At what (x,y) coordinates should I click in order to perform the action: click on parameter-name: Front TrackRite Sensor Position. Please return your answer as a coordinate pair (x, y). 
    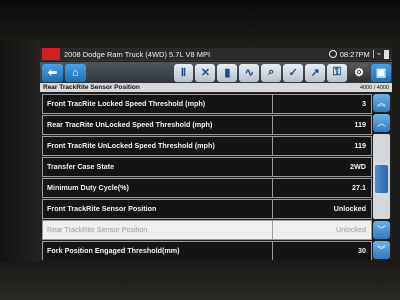
    Looking at the image, I should click on (102, 209).